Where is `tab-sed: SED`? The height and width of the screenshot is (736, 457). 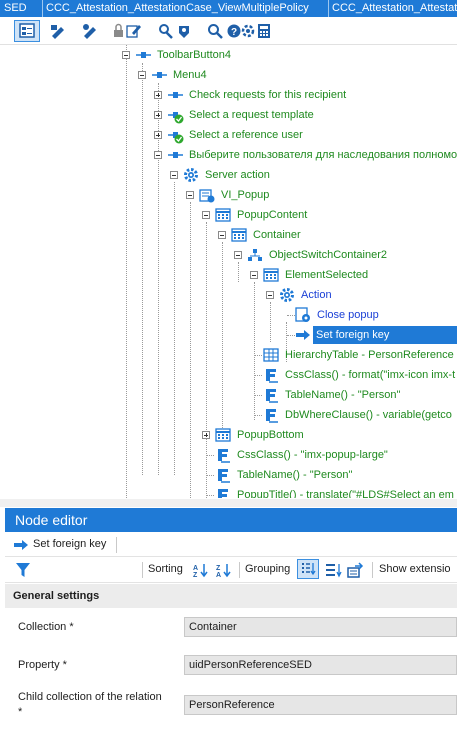 tab-sed: SED is located at coordinates (21, 8).